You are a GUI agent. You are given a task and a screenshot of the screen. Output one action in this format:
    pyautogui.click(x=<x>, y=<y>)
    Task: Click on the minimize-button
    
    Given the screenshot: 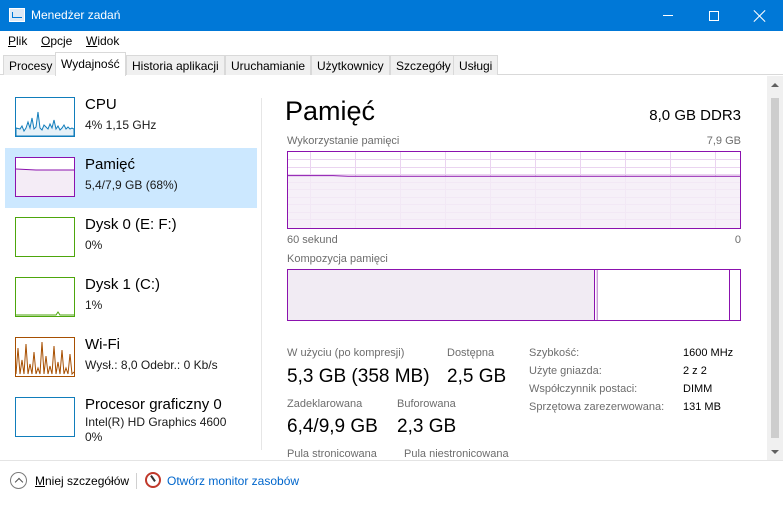 What is the action you would take?
    pyautogui.click(x=668, y=15)
    